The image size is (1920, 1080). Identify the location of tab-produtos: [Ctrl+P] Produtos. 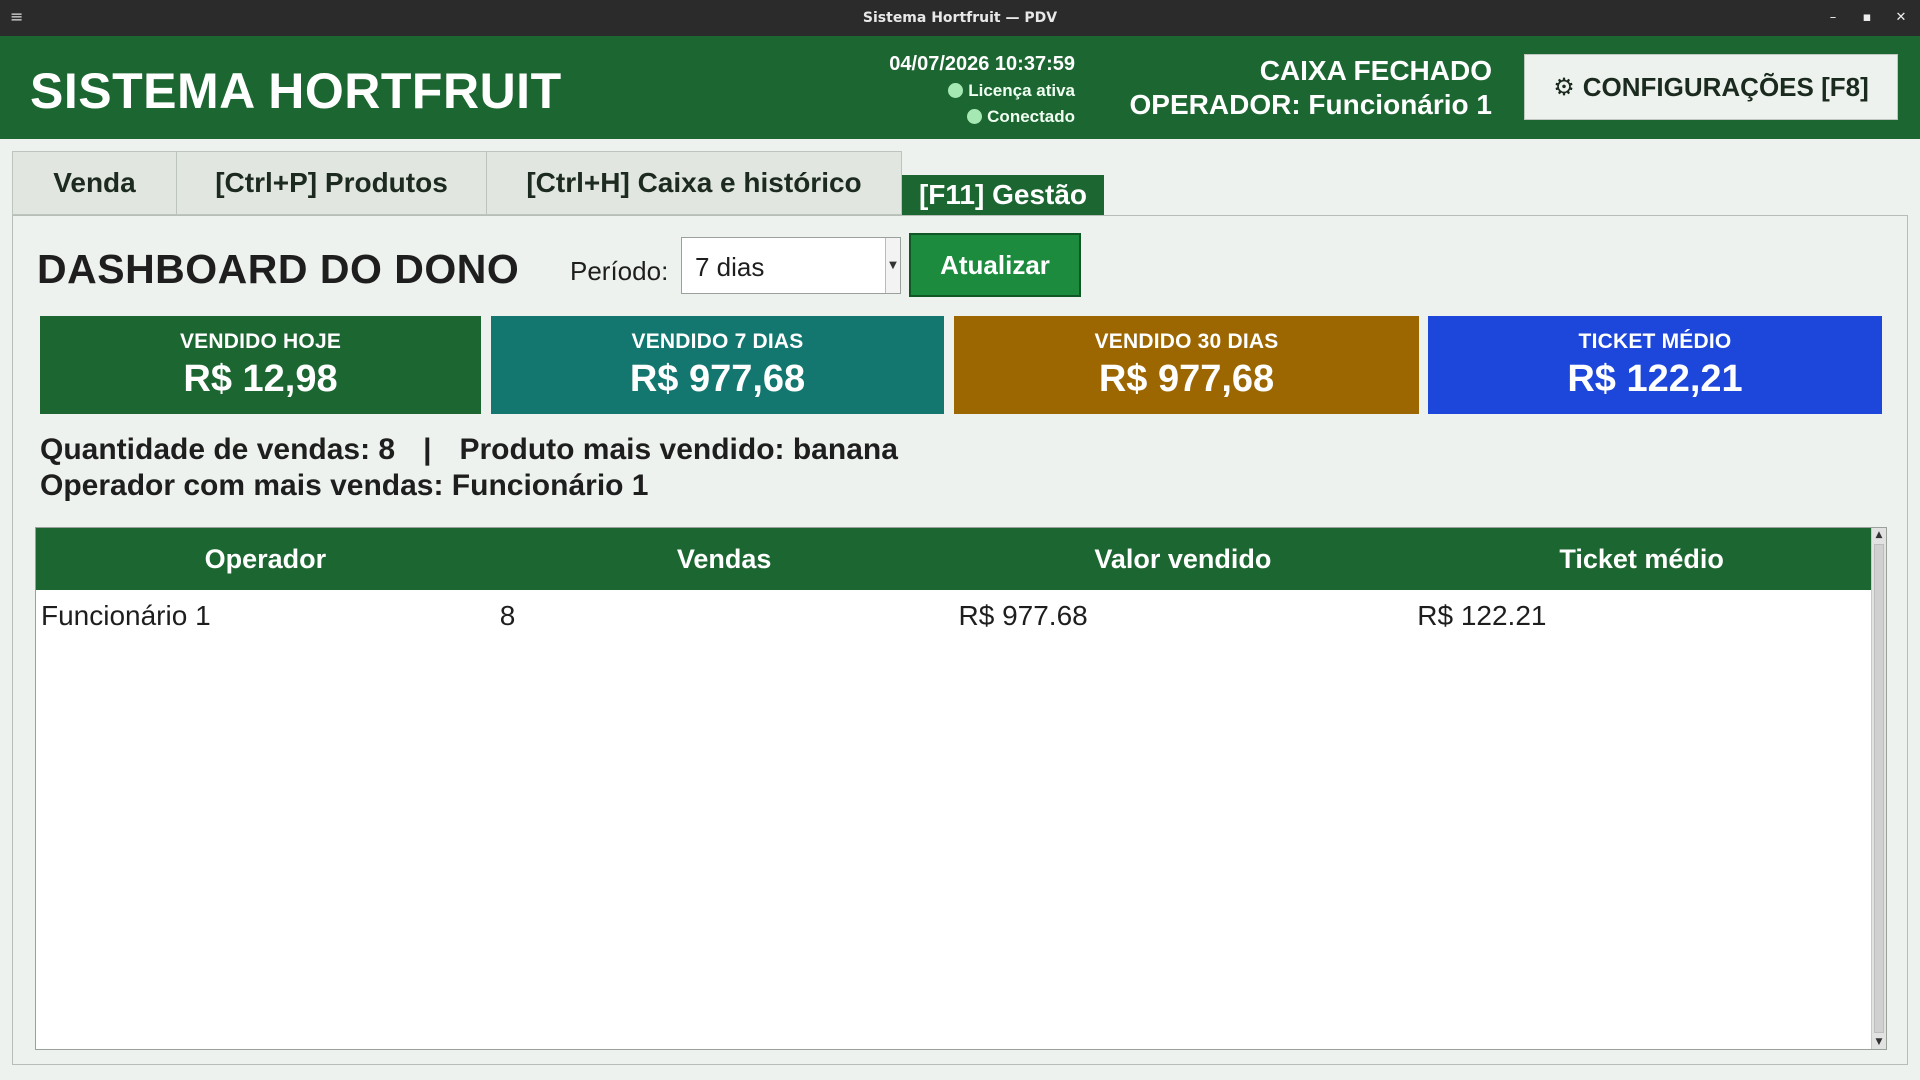
(331, 183).